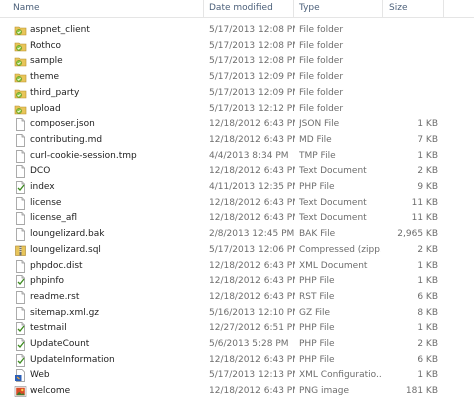 This screenshot has height=411, width=474. What do you see at coordinates (46, 61) in the screenshot?
I see `file-name: sample` at bounding box center [46, 61].